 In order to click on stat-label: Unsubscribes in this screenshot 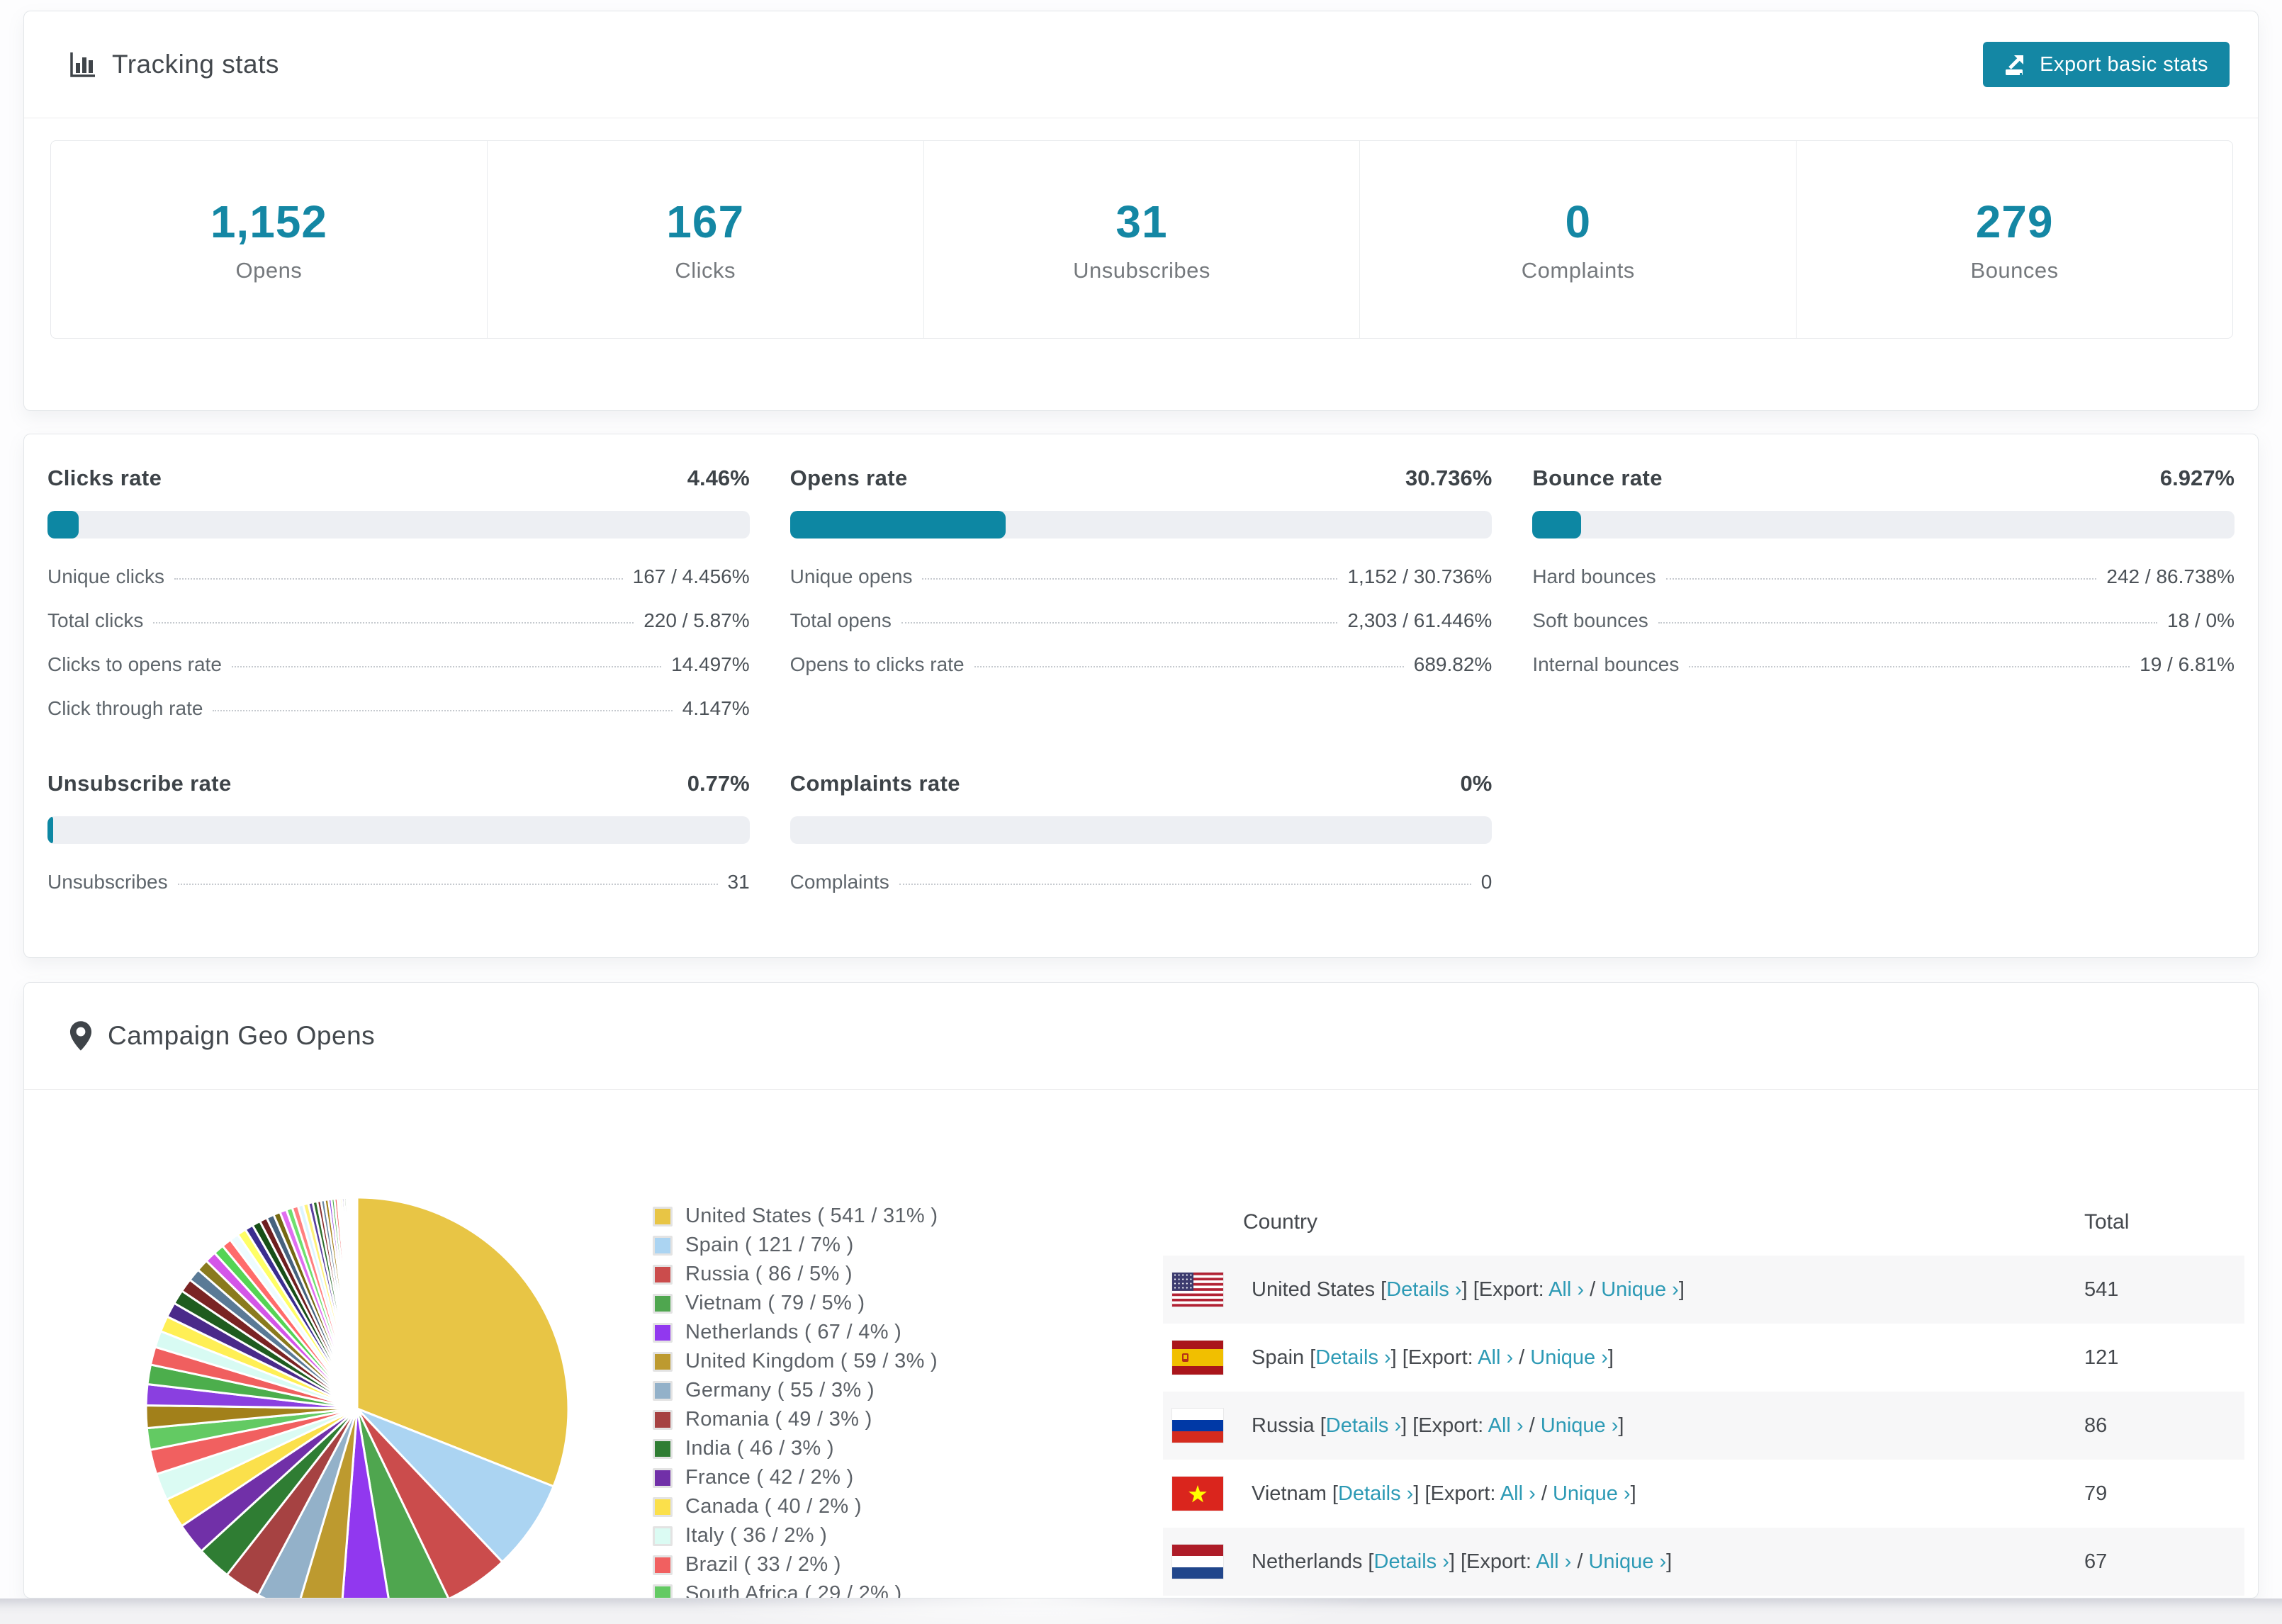, I will do `click(1142, 270)`.